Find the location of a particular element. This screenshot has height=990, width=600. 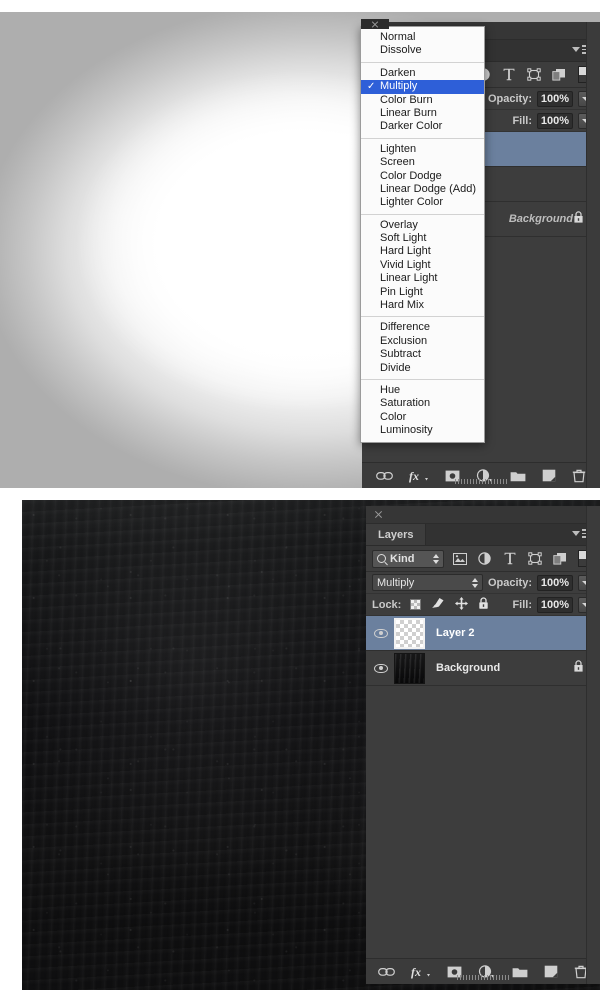

table-row: Layer 2 is located at coordinates (483, 633).